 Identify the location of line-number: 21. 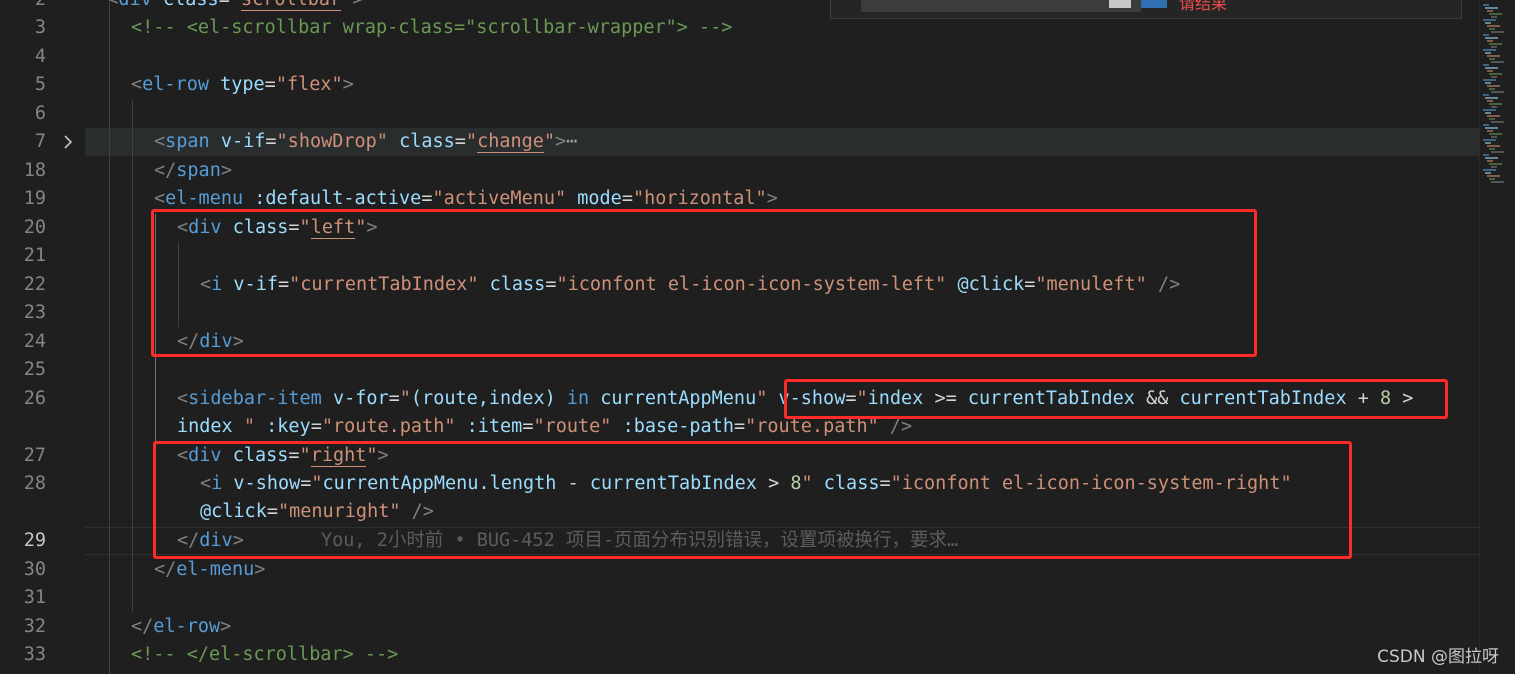
(34, 255).